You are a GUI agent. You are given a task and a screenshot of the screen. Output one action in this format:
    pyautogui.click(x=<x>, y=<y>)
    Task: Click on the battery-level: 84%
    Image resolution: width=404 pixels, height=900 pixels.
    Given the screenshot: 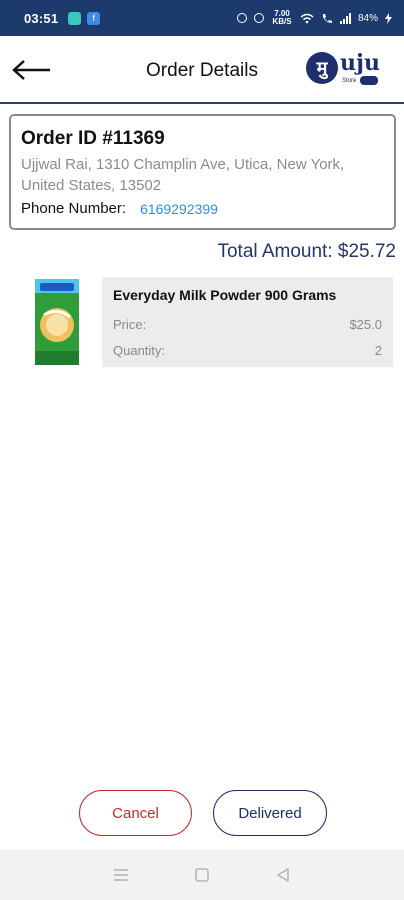 What is the action you would take?
    pyautogui.click(x=367, y=18)
    